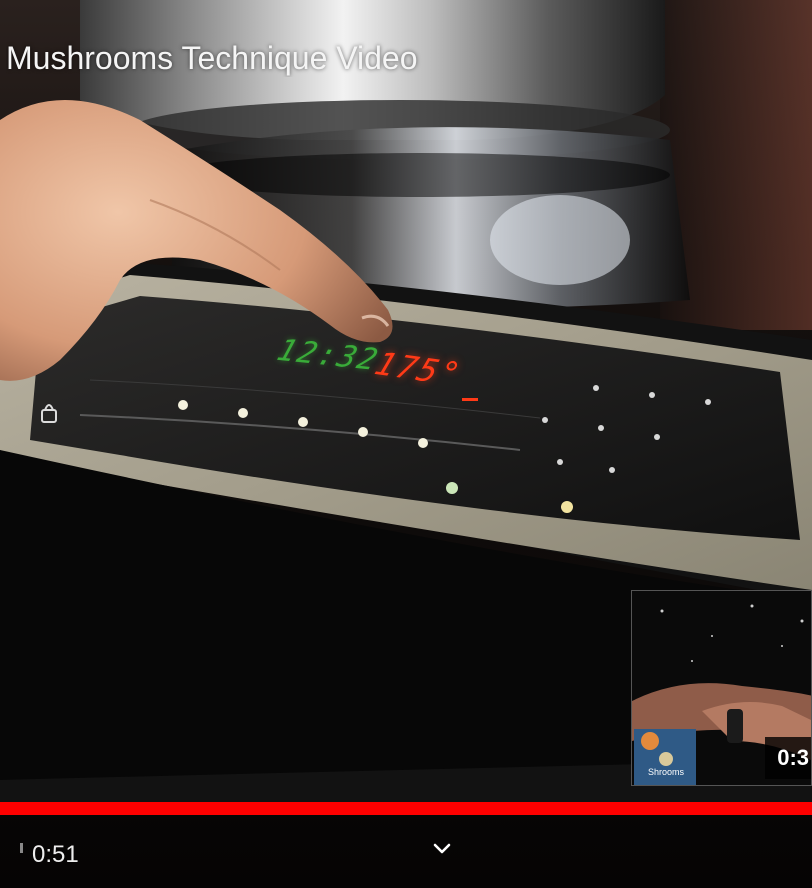  What do you see at coordinates (788, 758) in the screenshot?
I see `preview-time: 0:3` at bounding box center [788, 758].